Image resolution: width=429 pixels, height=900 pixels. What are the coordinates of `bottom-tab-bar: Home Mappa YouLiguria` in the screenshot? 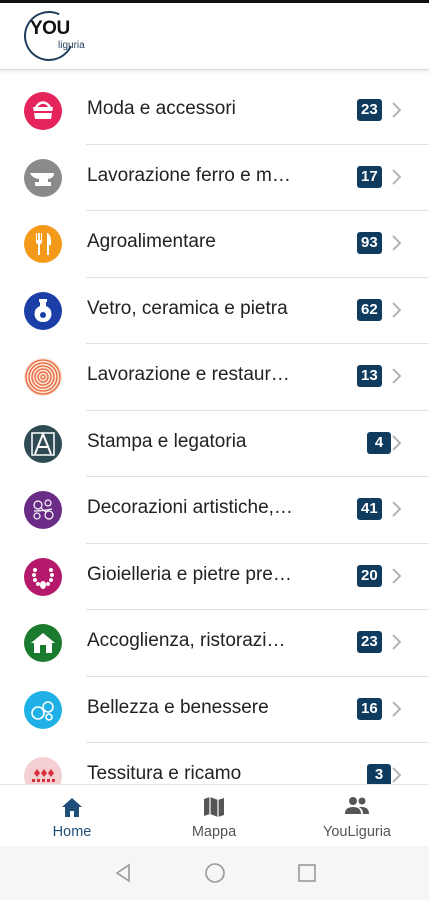 It's located at (214, 815).